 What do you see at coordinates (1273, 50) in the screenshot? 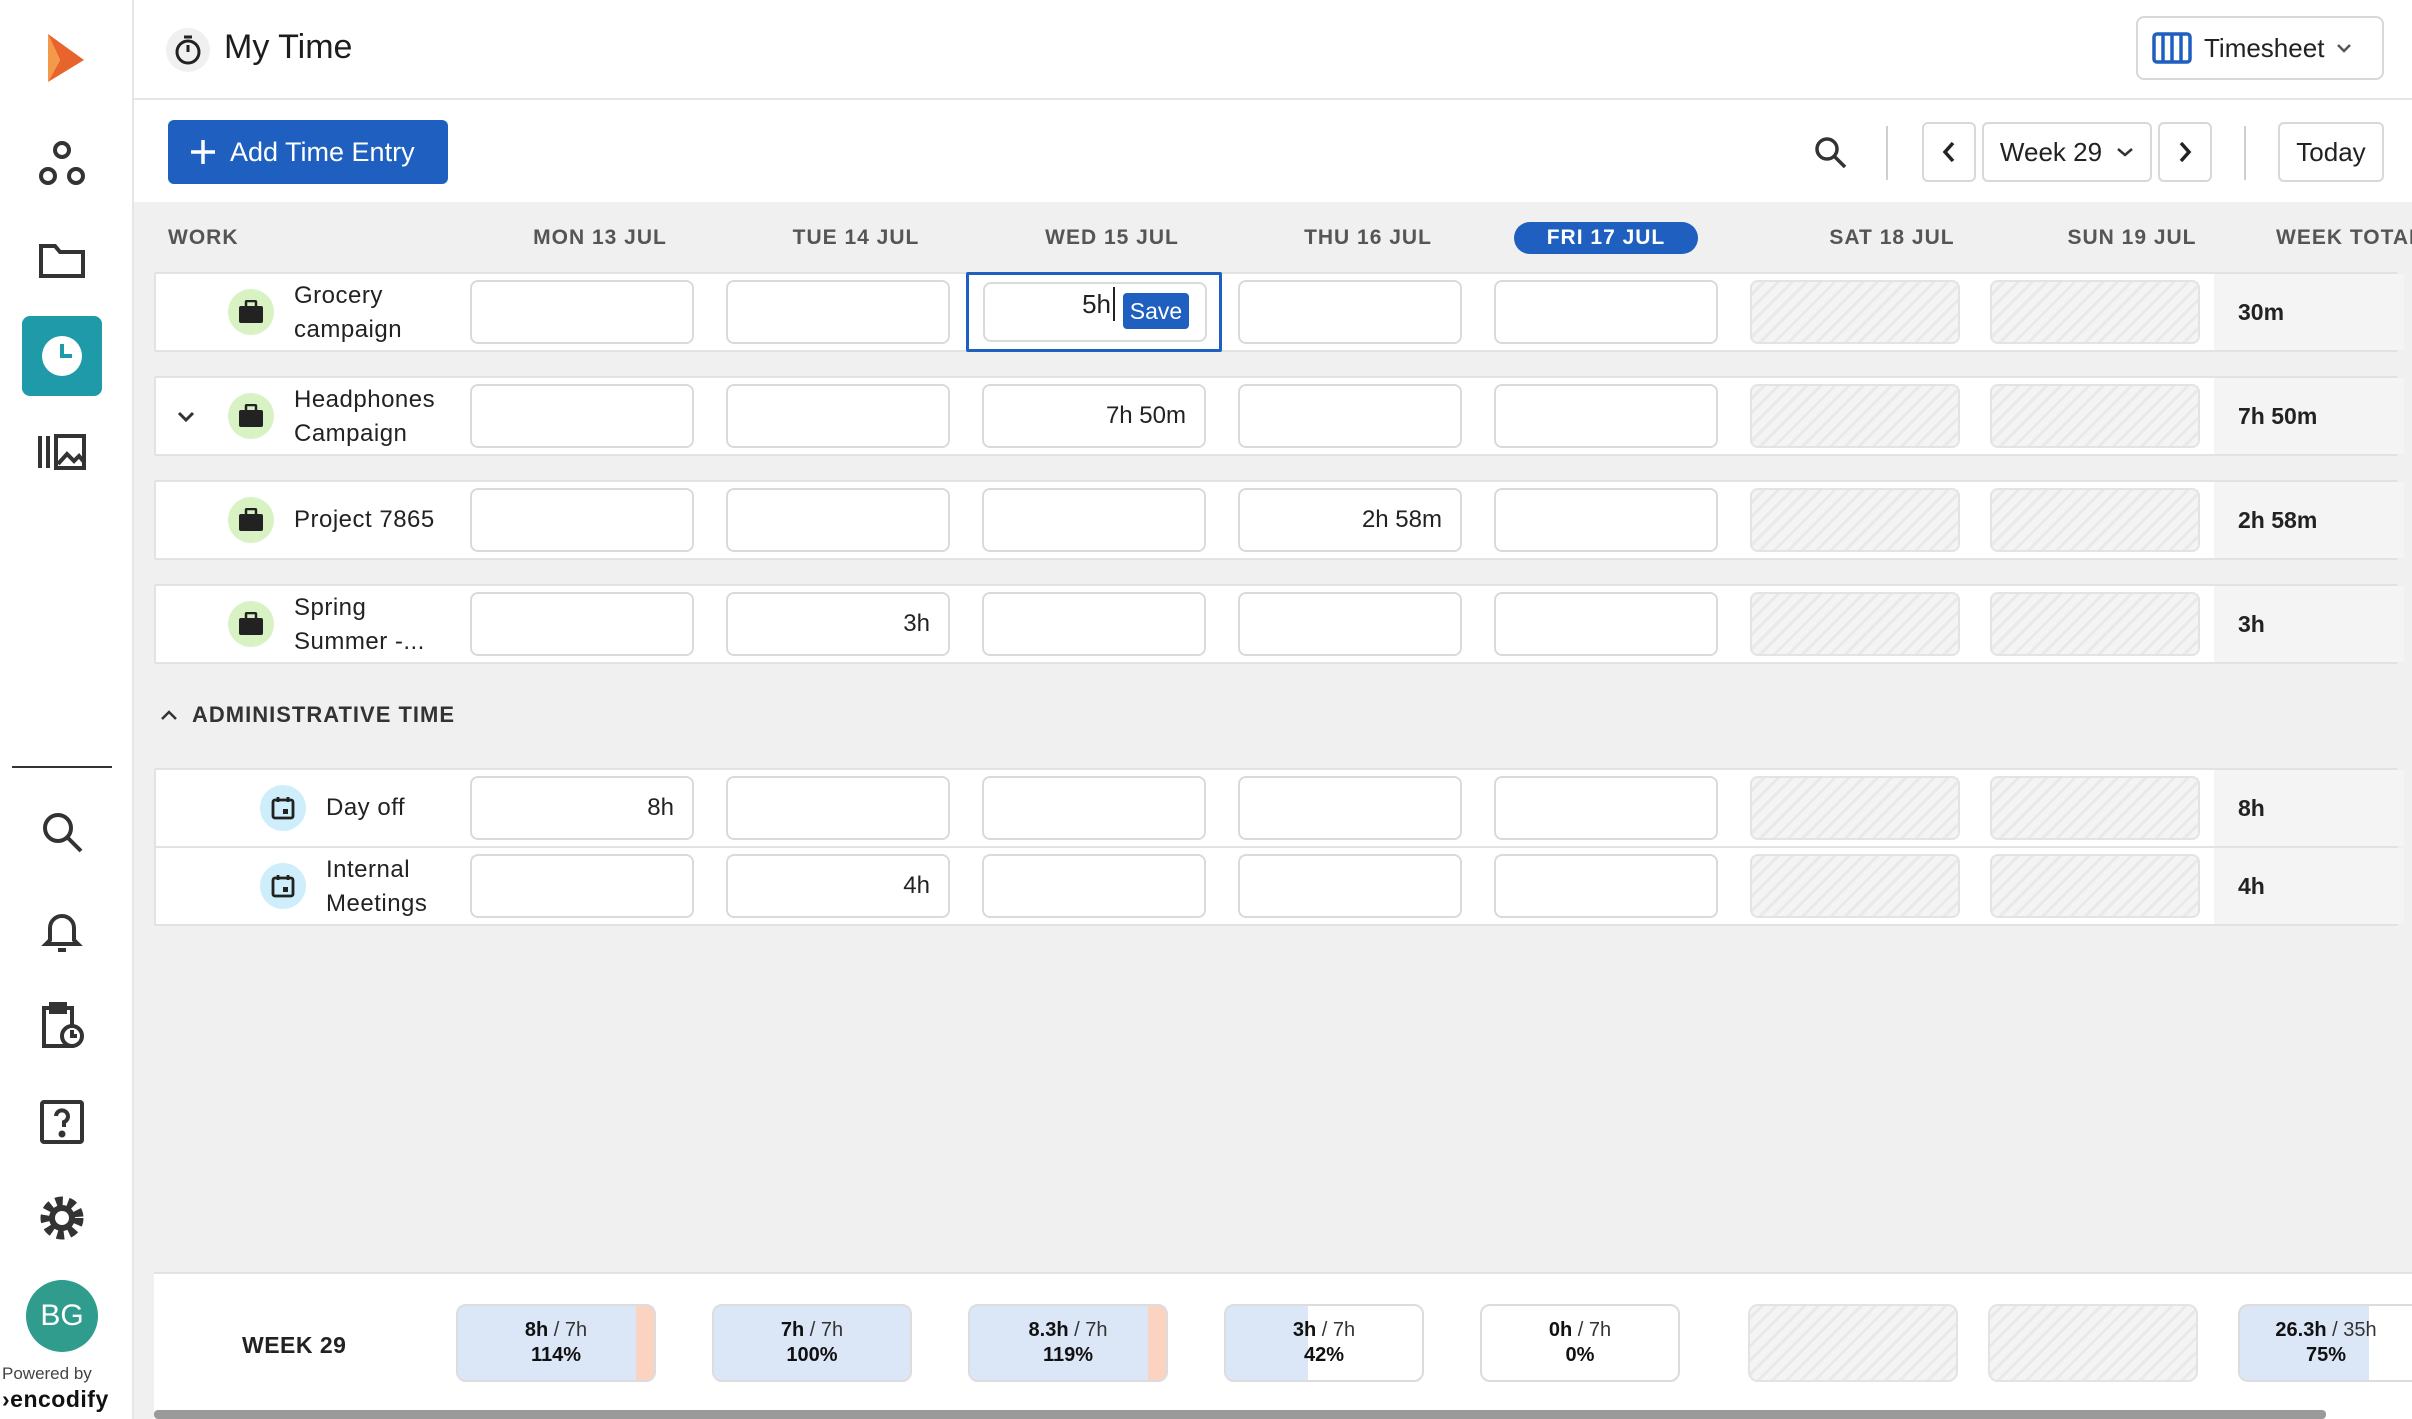
I see `page-header: My Time Timesheet` at bounding box center [1273, 50].